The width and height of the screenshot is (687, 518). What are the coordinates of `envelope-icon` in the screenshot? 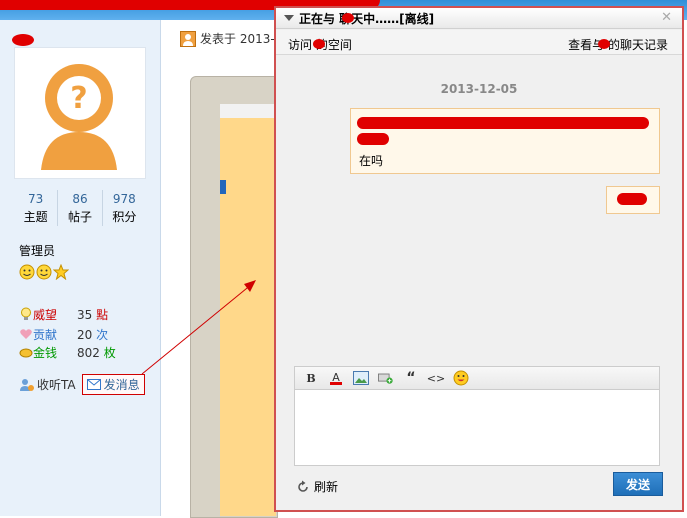 It's located at (93, 384).